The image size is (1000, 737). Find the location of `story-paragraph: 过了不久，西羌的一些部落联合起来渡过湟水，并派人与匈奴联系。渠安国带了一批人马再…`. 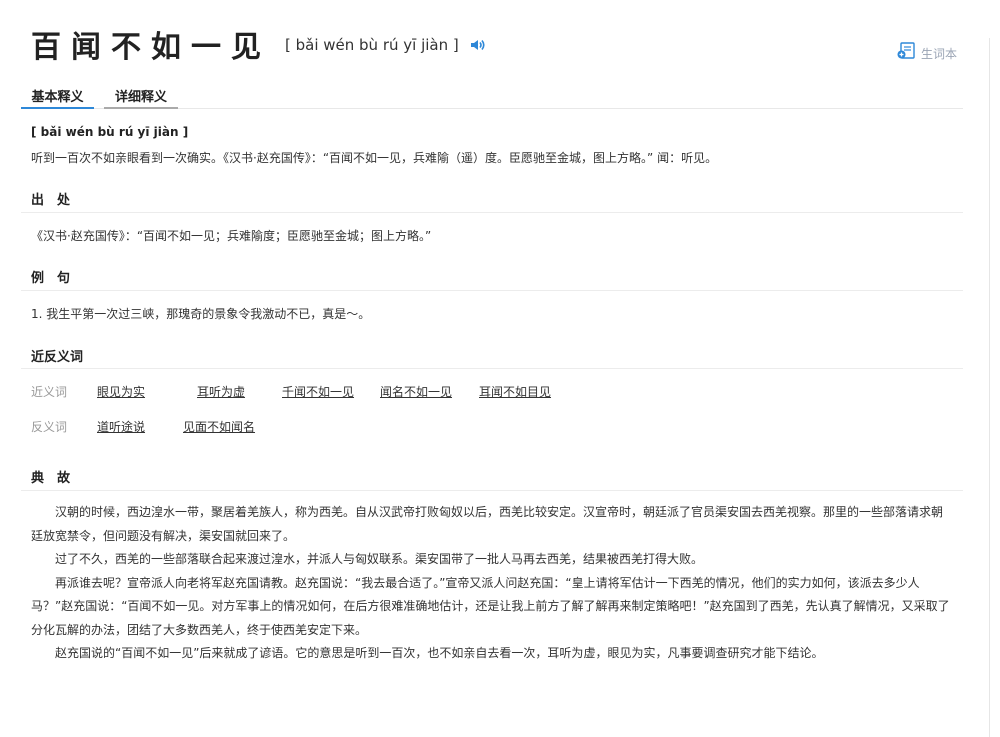

story-paragraph: 过了不久，西羌的一些部落联合起来渡过湟水，并派人与匈奴联系。渠安国带了一批人马再… is located at coordinates (379, 559).